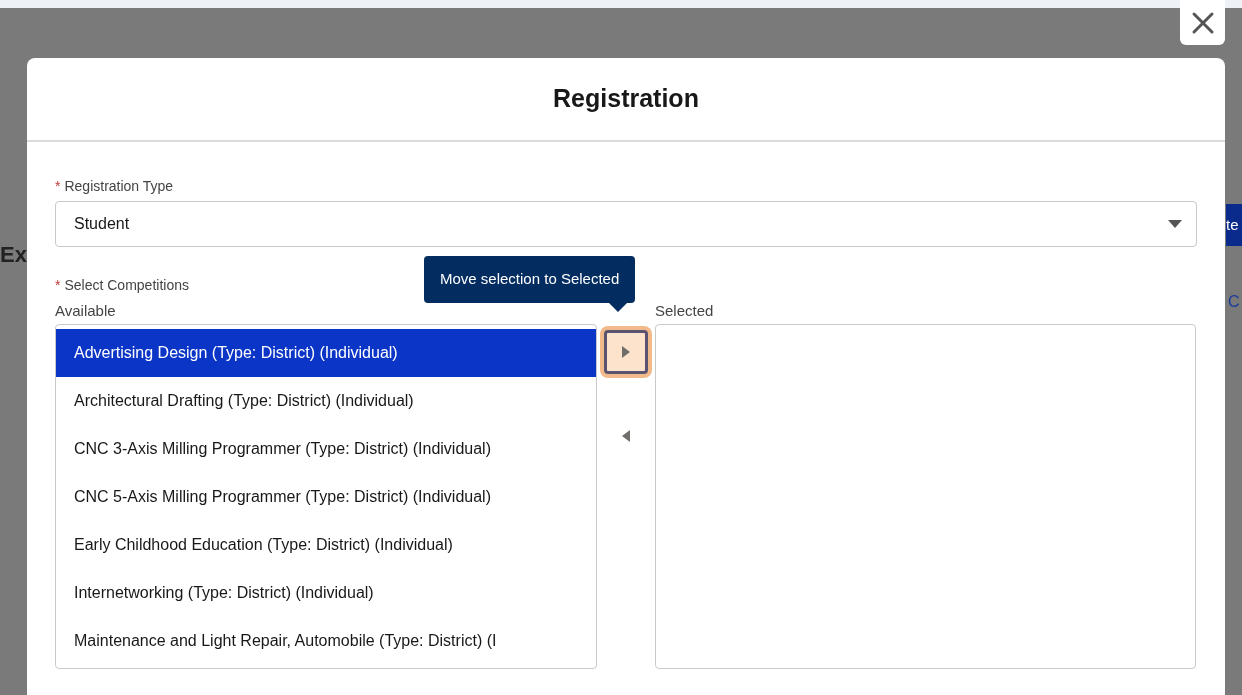  Describe the element at coordinates (326, 449) in the screenshot. I see `listbox-option: CNC 3-Axis Milling Programmer (Type: District) (Individual)` at that location.